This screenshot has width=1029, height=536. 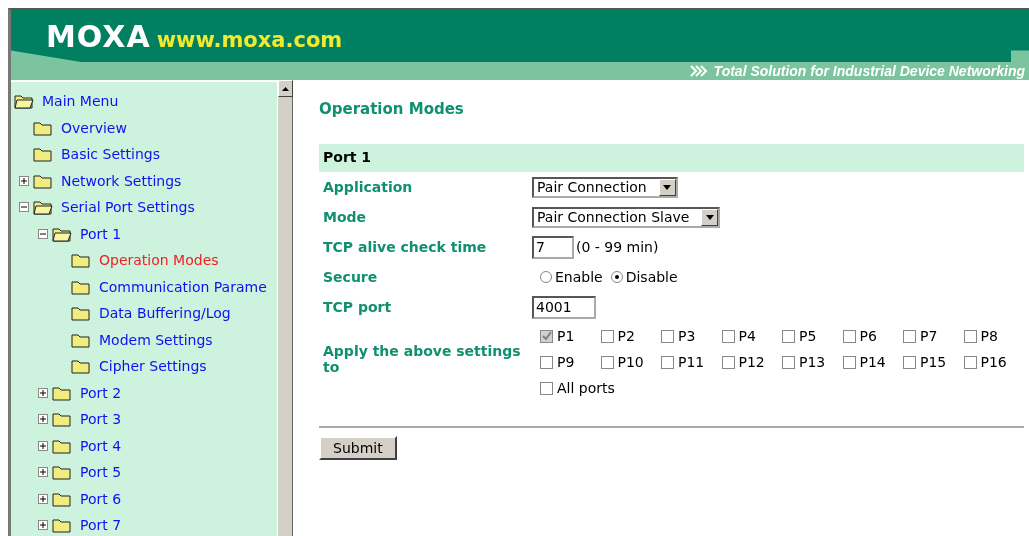 What do you see at coordinates (747, 336) in the screenshot?
I see `checkbox-label: P4` at bounding box center [747, 336].